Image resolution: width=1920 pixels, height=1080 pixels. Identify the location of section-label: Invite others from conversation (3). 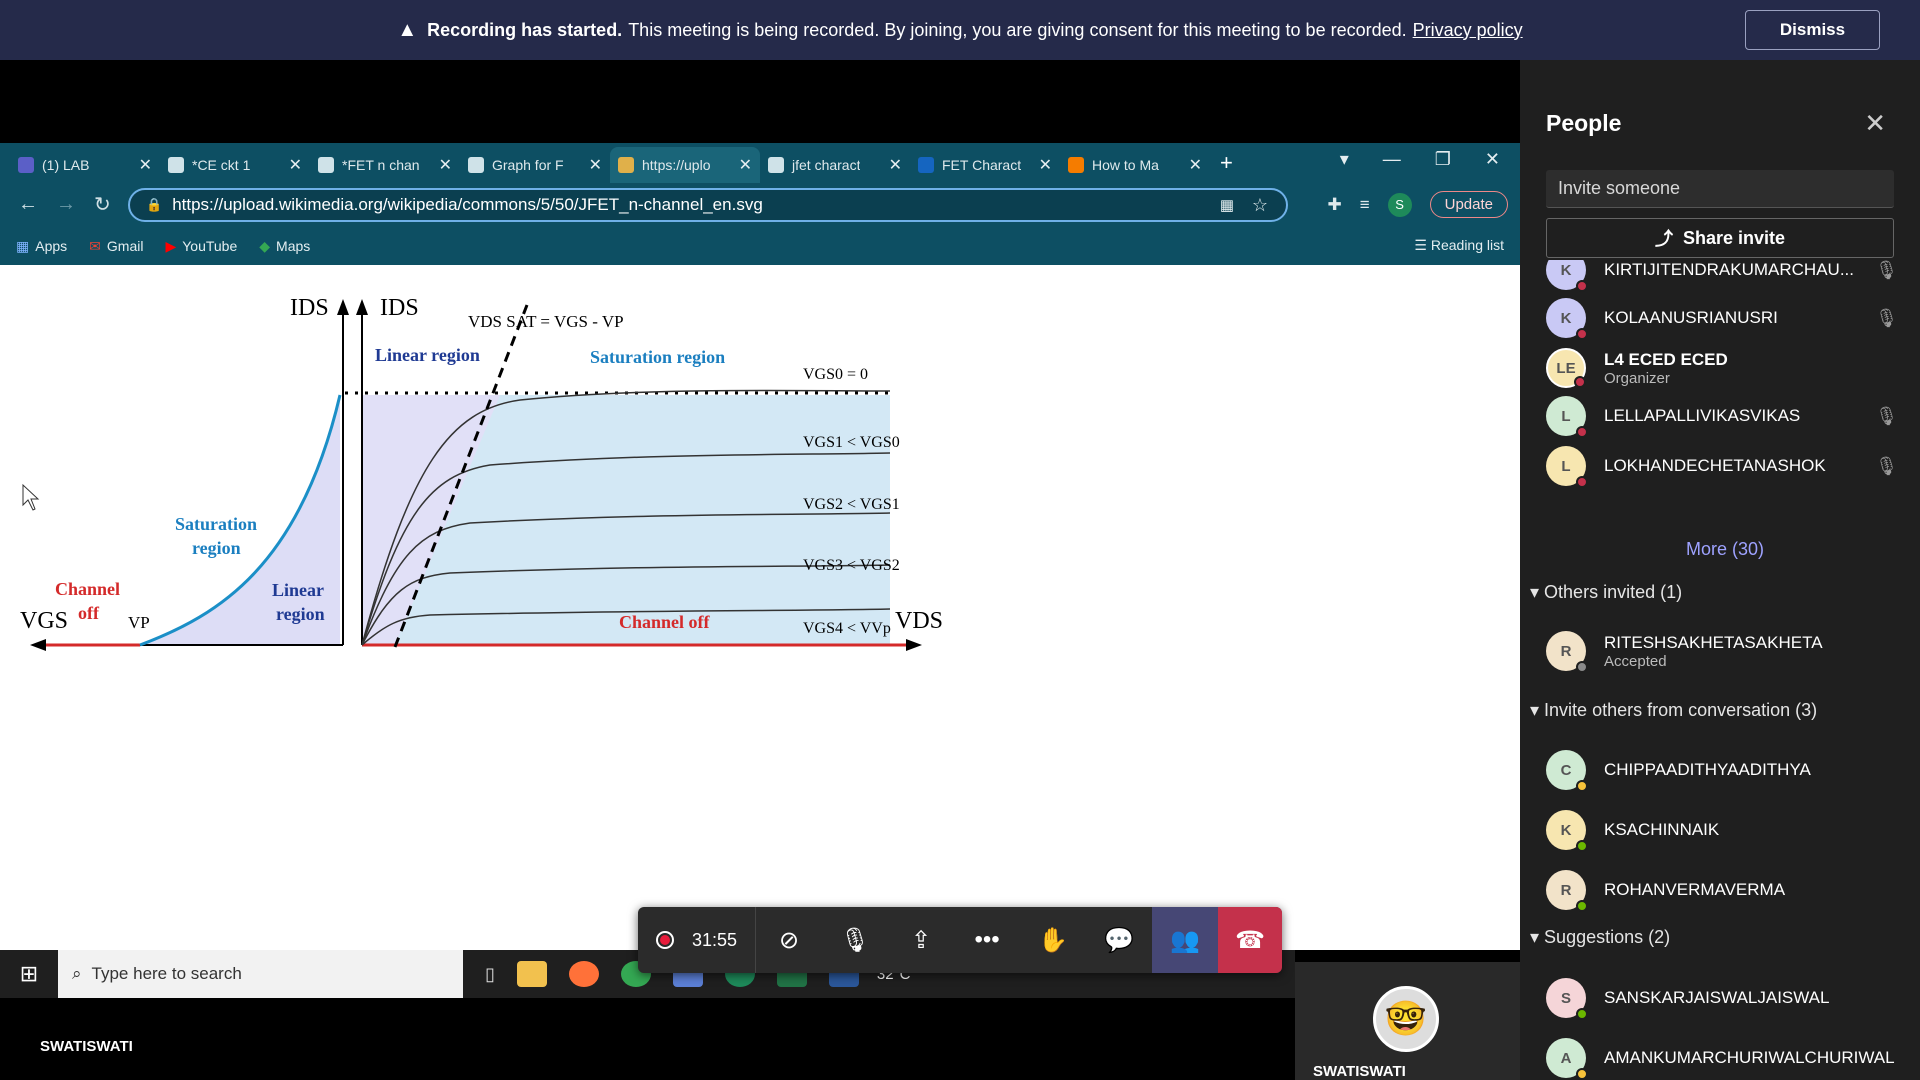
(1681, 710).